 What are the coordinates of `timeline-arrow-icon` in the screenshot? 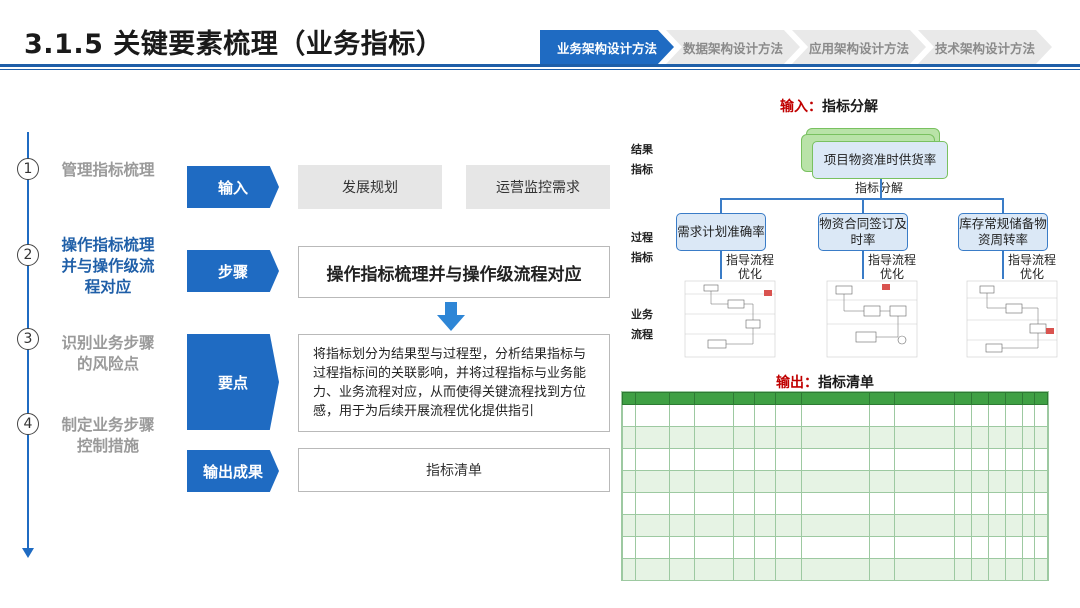 It's located at (28, 553).